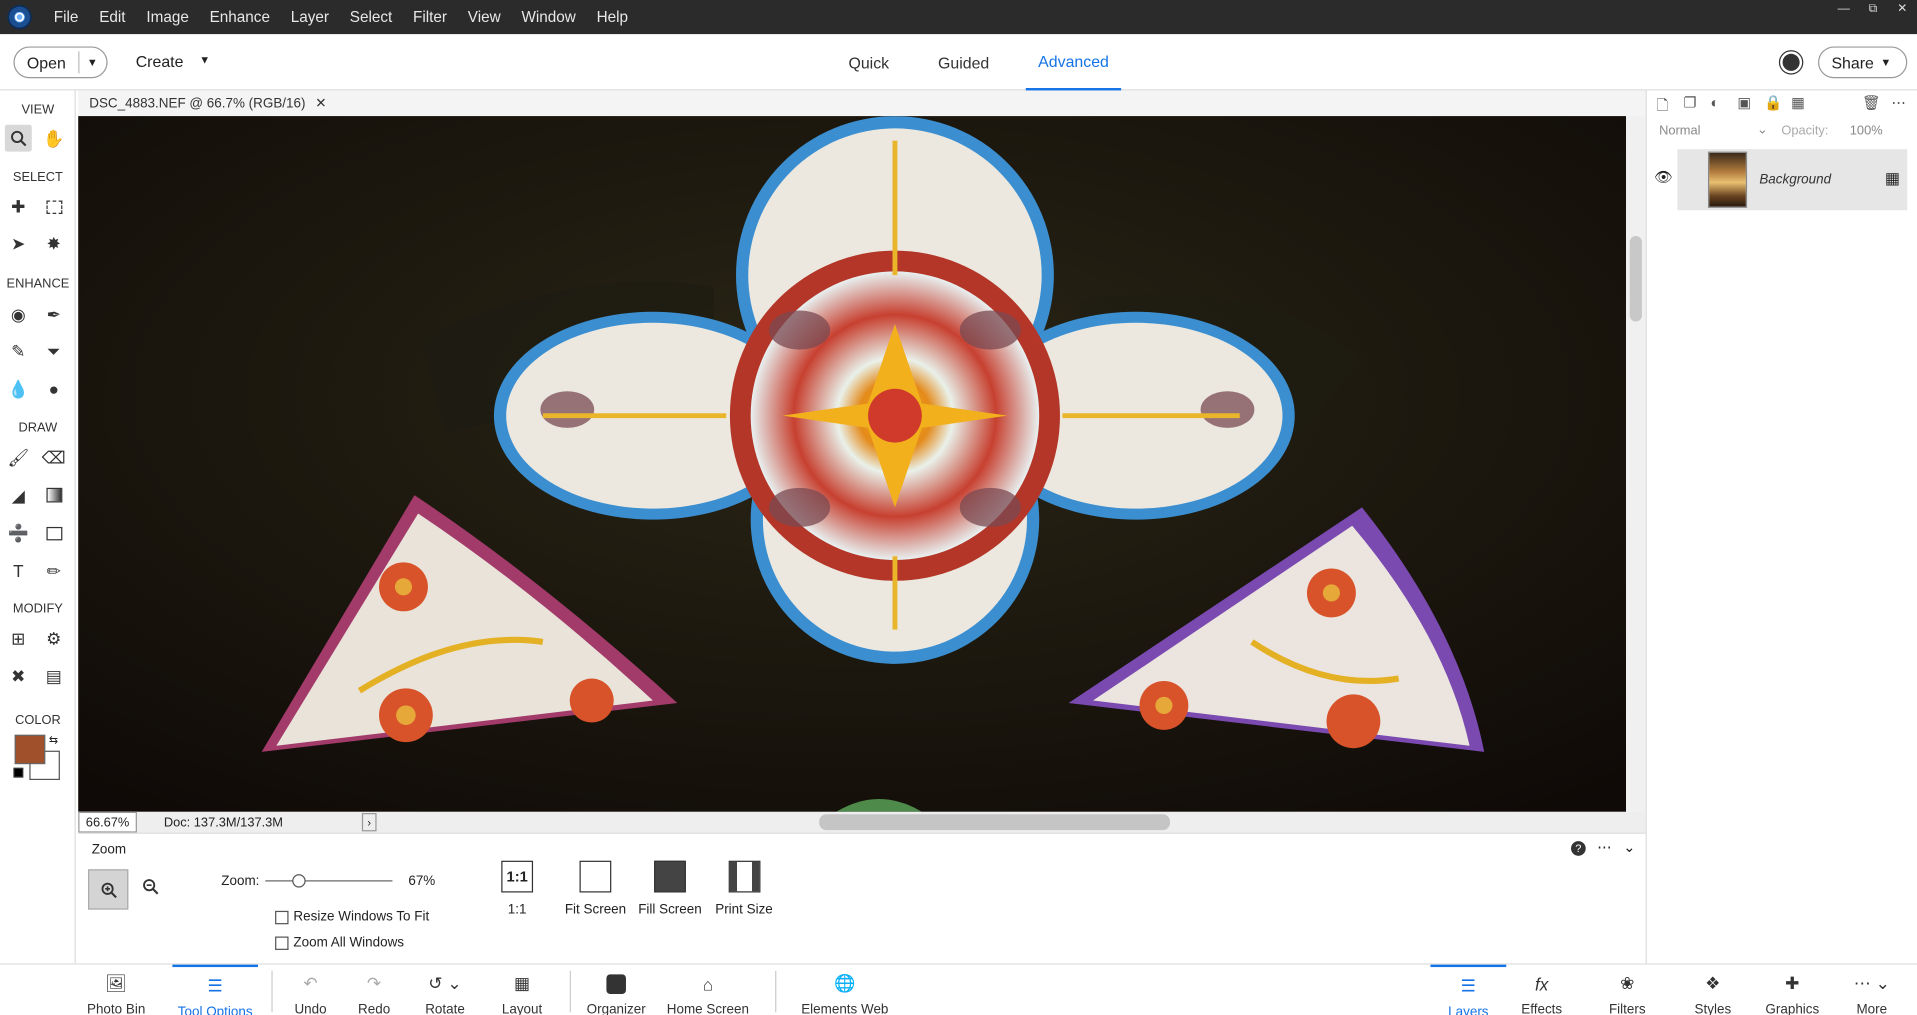 The image size is (1917, 1015). What do you see at coordinates (53, 457) in the screenshot?
I see `eraser-tool-icon: ⌫` at bounding box center [53, 457].